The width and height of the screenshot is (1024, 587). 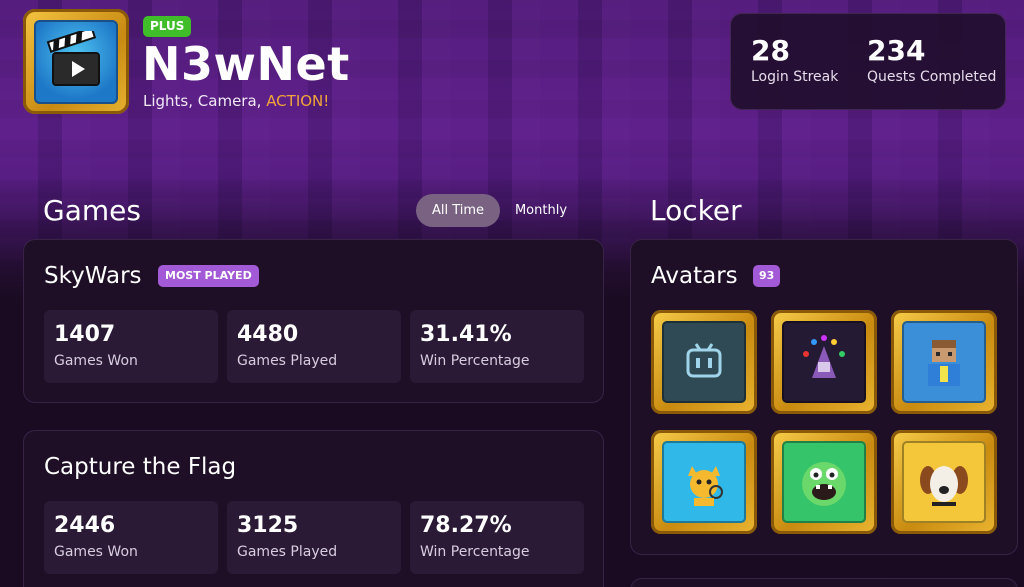 I want to click on stat-value: 31.41%, so click(x=466, y=334).